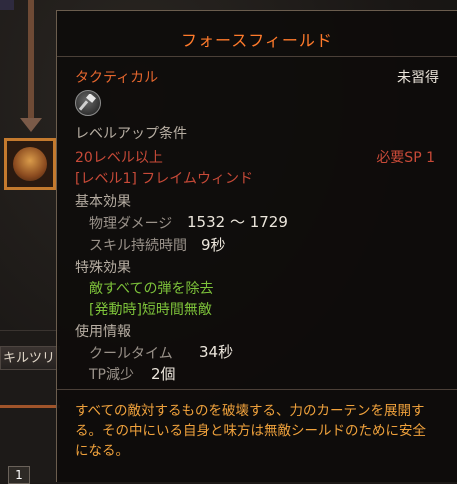  I want to click on basic-effect-header: 基本効果, so click(103, 202).